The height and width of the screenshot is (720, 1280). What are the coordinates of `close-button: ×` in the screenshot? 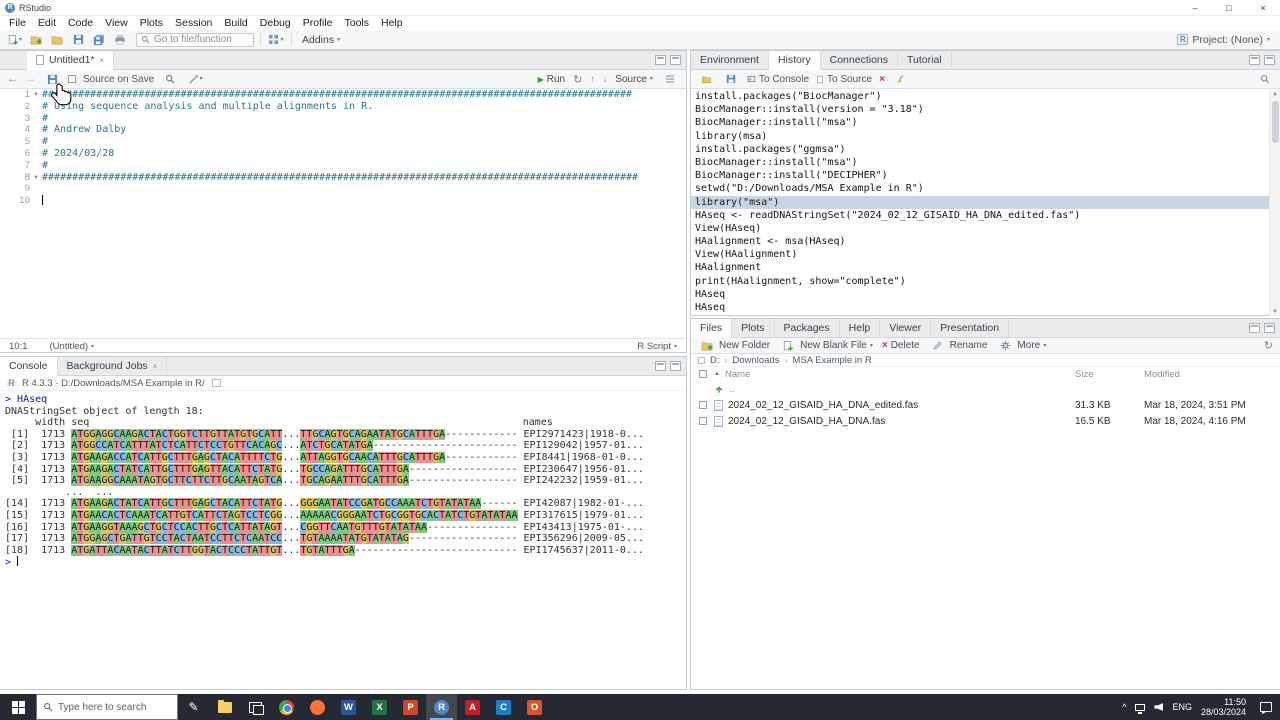 It's located at (1263, 8).